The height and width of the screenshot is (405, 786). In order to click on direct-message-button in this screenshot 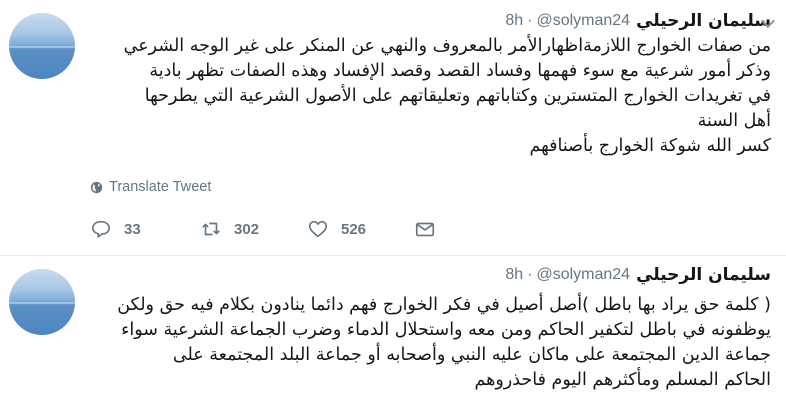, I will do `click(425, 229)`.